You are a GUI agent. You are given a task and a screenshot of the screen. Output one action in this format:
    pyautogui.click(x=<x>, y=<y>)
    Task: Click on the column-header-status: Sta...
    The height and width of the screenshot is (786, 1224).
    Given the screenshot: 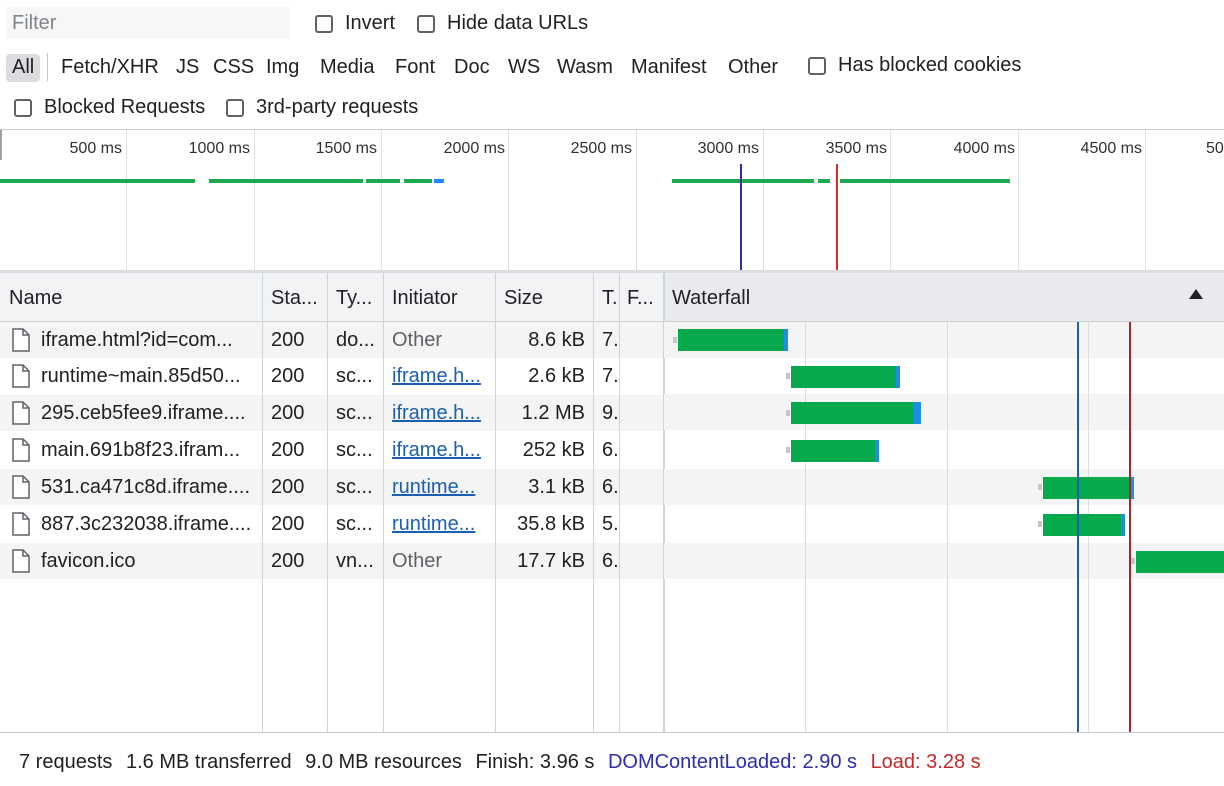 What is the action you would take?
    pyautogui.click(x=294, y=298)
    